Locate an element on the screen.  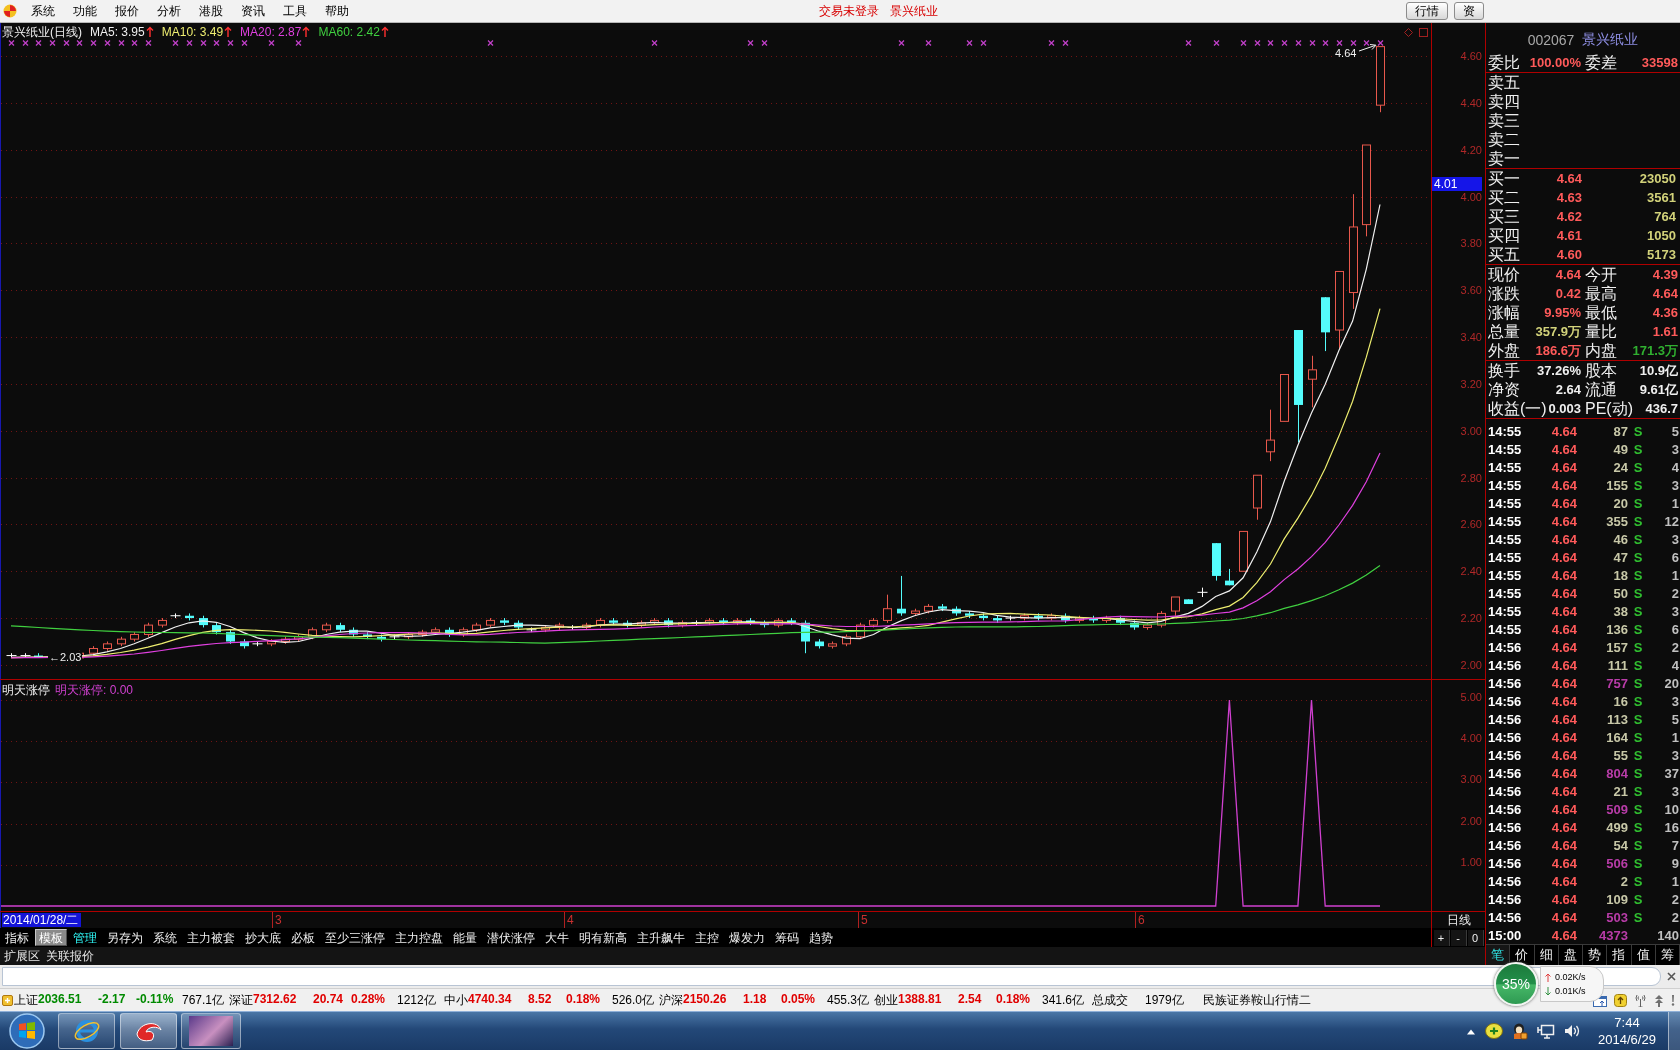
ask-label: 卖三 is located at coordinates (1504, 120).